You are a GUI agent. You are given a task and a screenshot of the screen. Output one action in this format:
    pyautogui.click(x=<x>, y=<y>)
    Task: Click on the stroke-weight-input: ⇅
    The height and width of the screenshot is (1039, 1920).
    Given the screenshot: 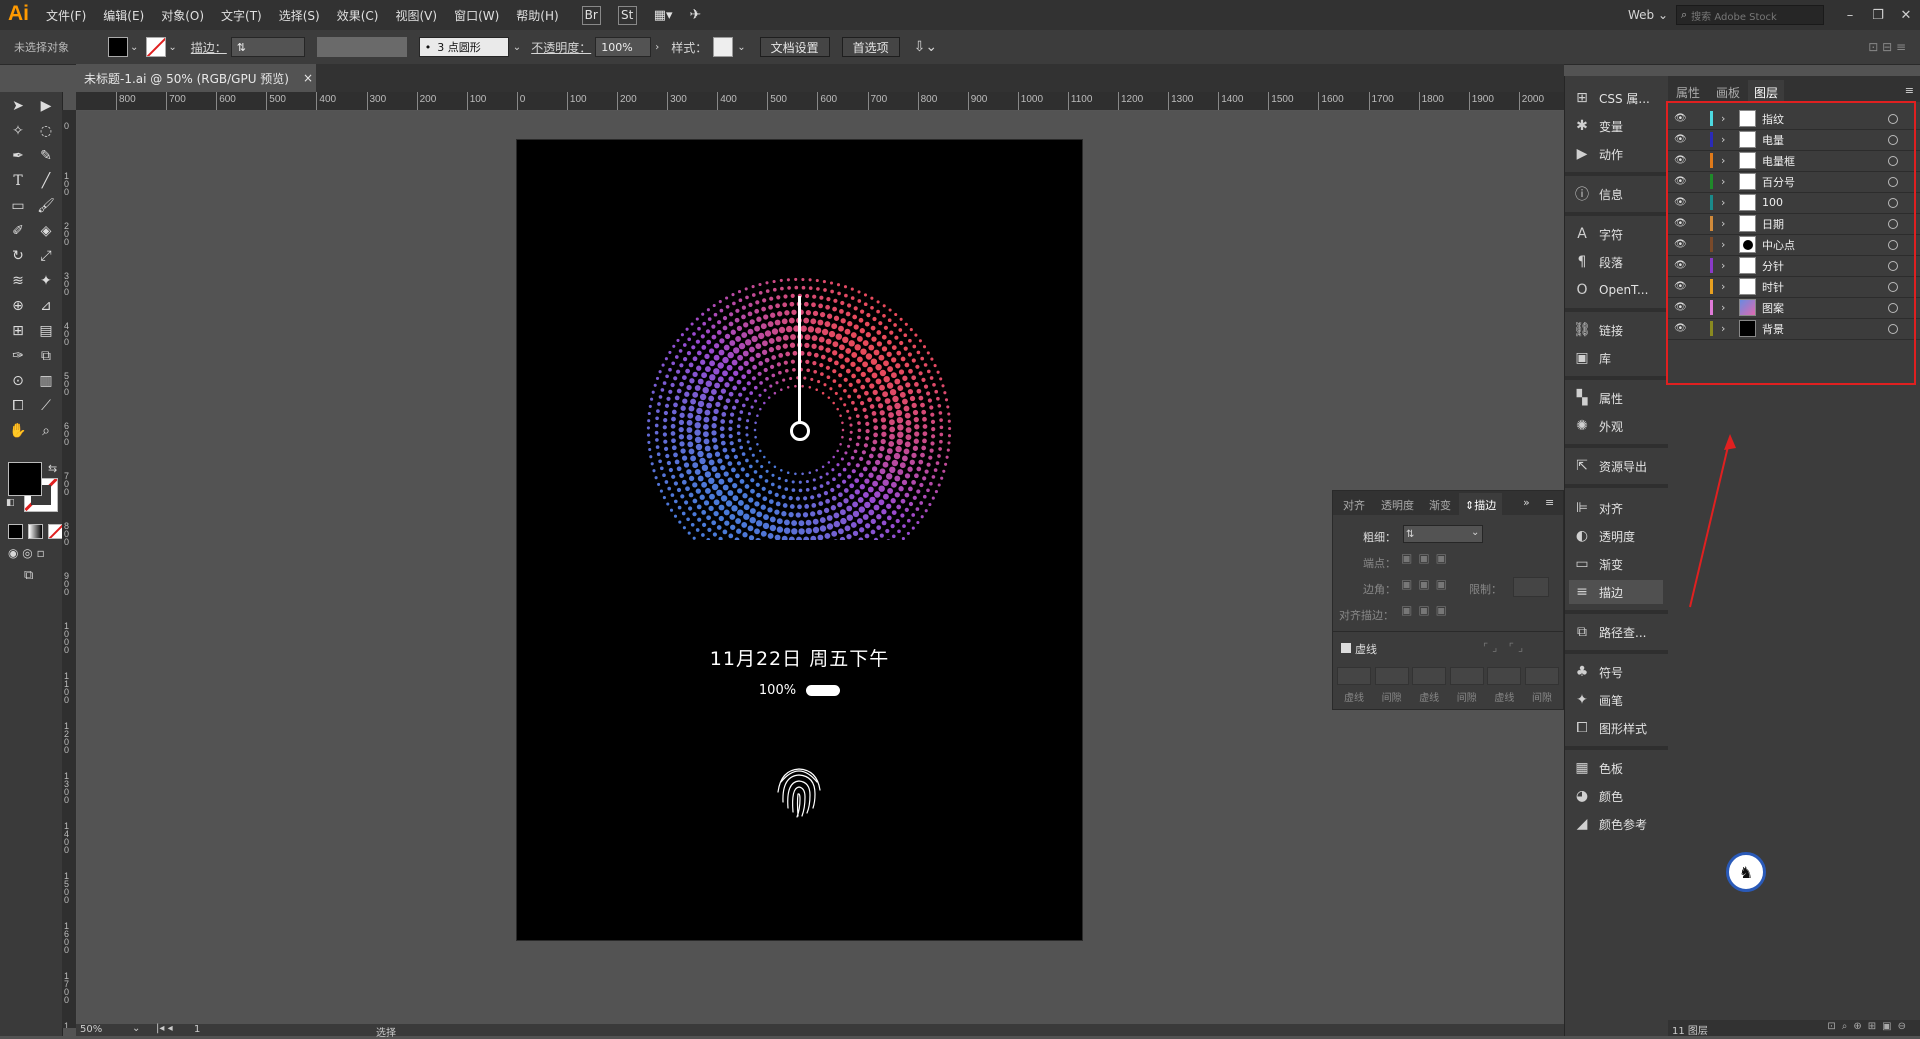 What is the action you would take?
    pyautogui.click(x=267, y=47)
    